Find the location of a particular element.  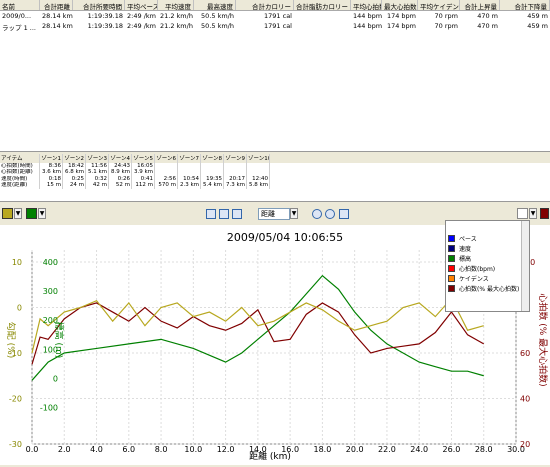

legend-item: ペース is located at coordinates (487, 238).